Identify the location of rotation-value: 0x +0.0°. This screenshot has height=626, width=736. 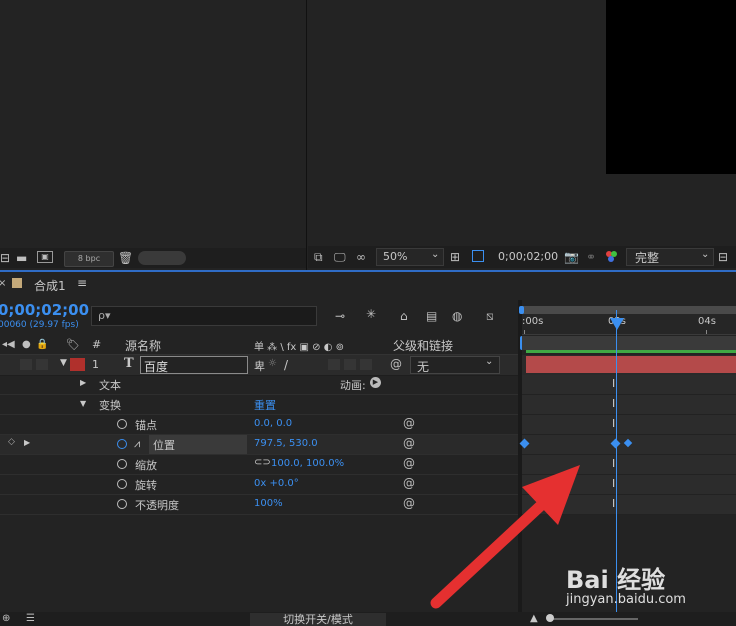
(276, 483).